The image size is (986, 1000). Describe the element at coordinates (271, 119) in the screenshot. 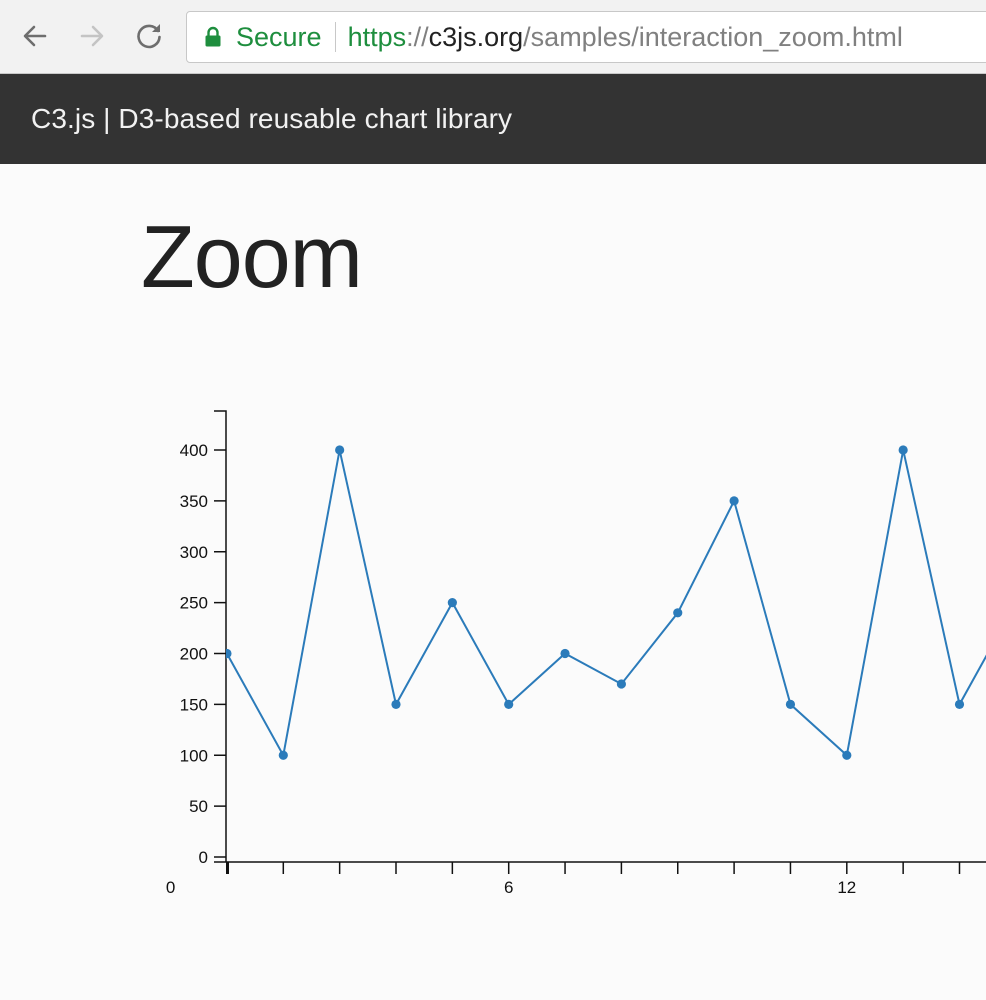

I see `site-title-link: C3.js | D3-based reusable chart library` at that location.